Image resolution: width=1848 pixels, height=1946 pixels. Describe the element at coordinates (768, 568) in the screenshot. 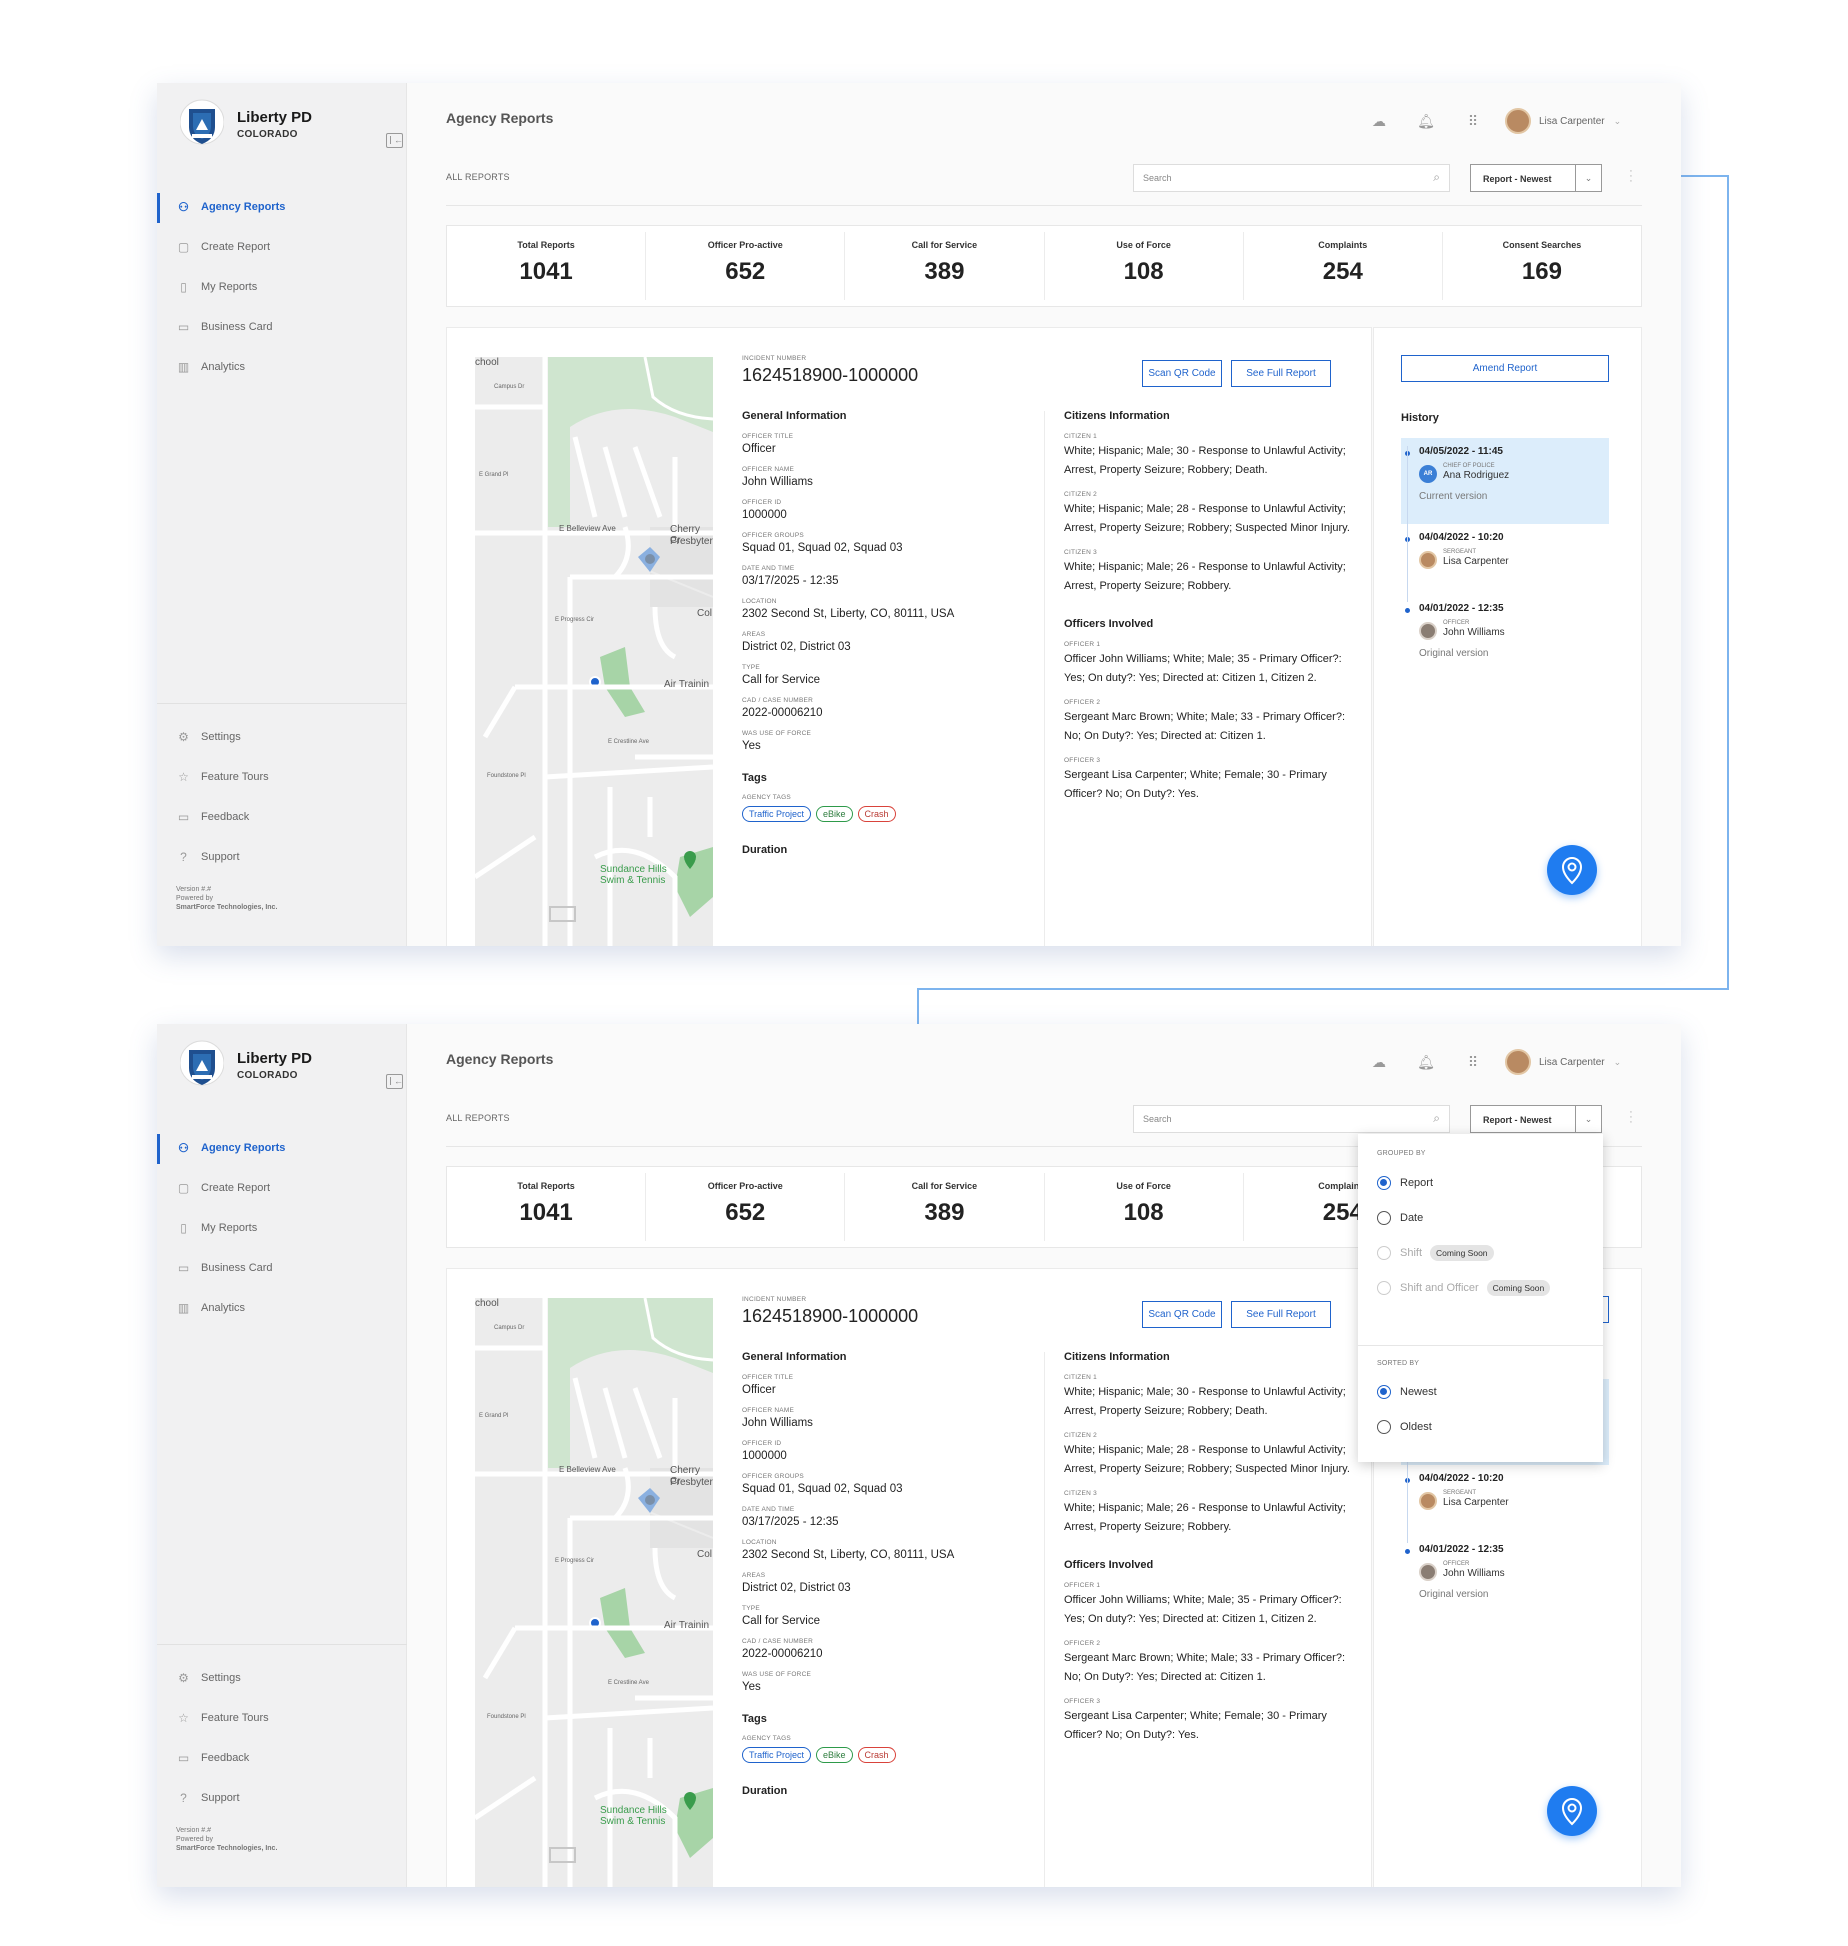

I see `field-label: DATE AND TIME` at that location.